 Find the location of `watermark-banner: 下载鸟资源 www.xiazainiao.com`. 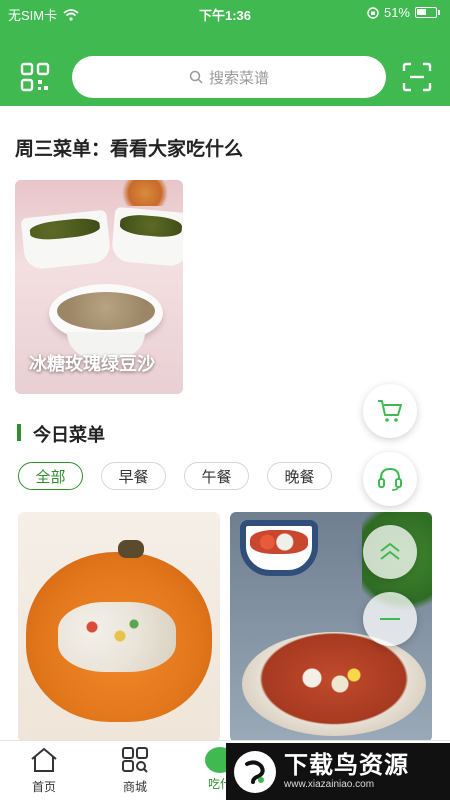

watermark-banner: 下载鸟资源 www.xiazainiao.com is located at coordinates (338, 771).